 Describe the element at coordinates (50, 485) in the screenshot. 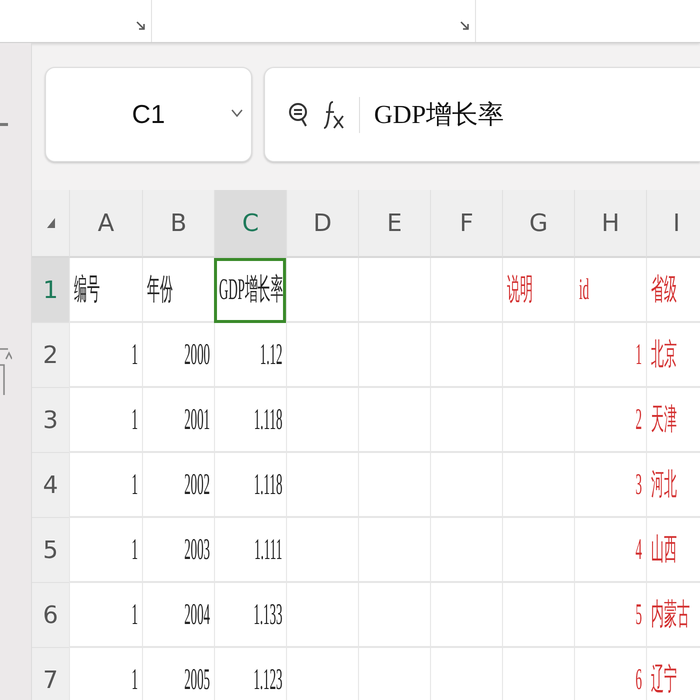

I see `row-header: 4` at that location.